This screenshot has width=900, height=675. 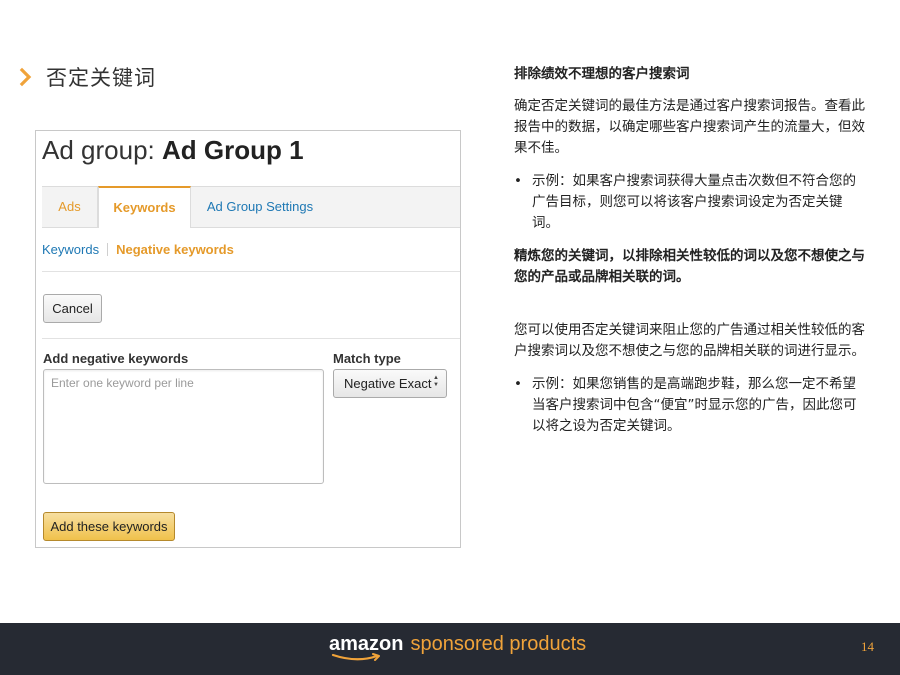 What do you see at coordinates (367, 358) in the screenshot?
I see `match-type-label: Match type` at bounding box center [367, 358].